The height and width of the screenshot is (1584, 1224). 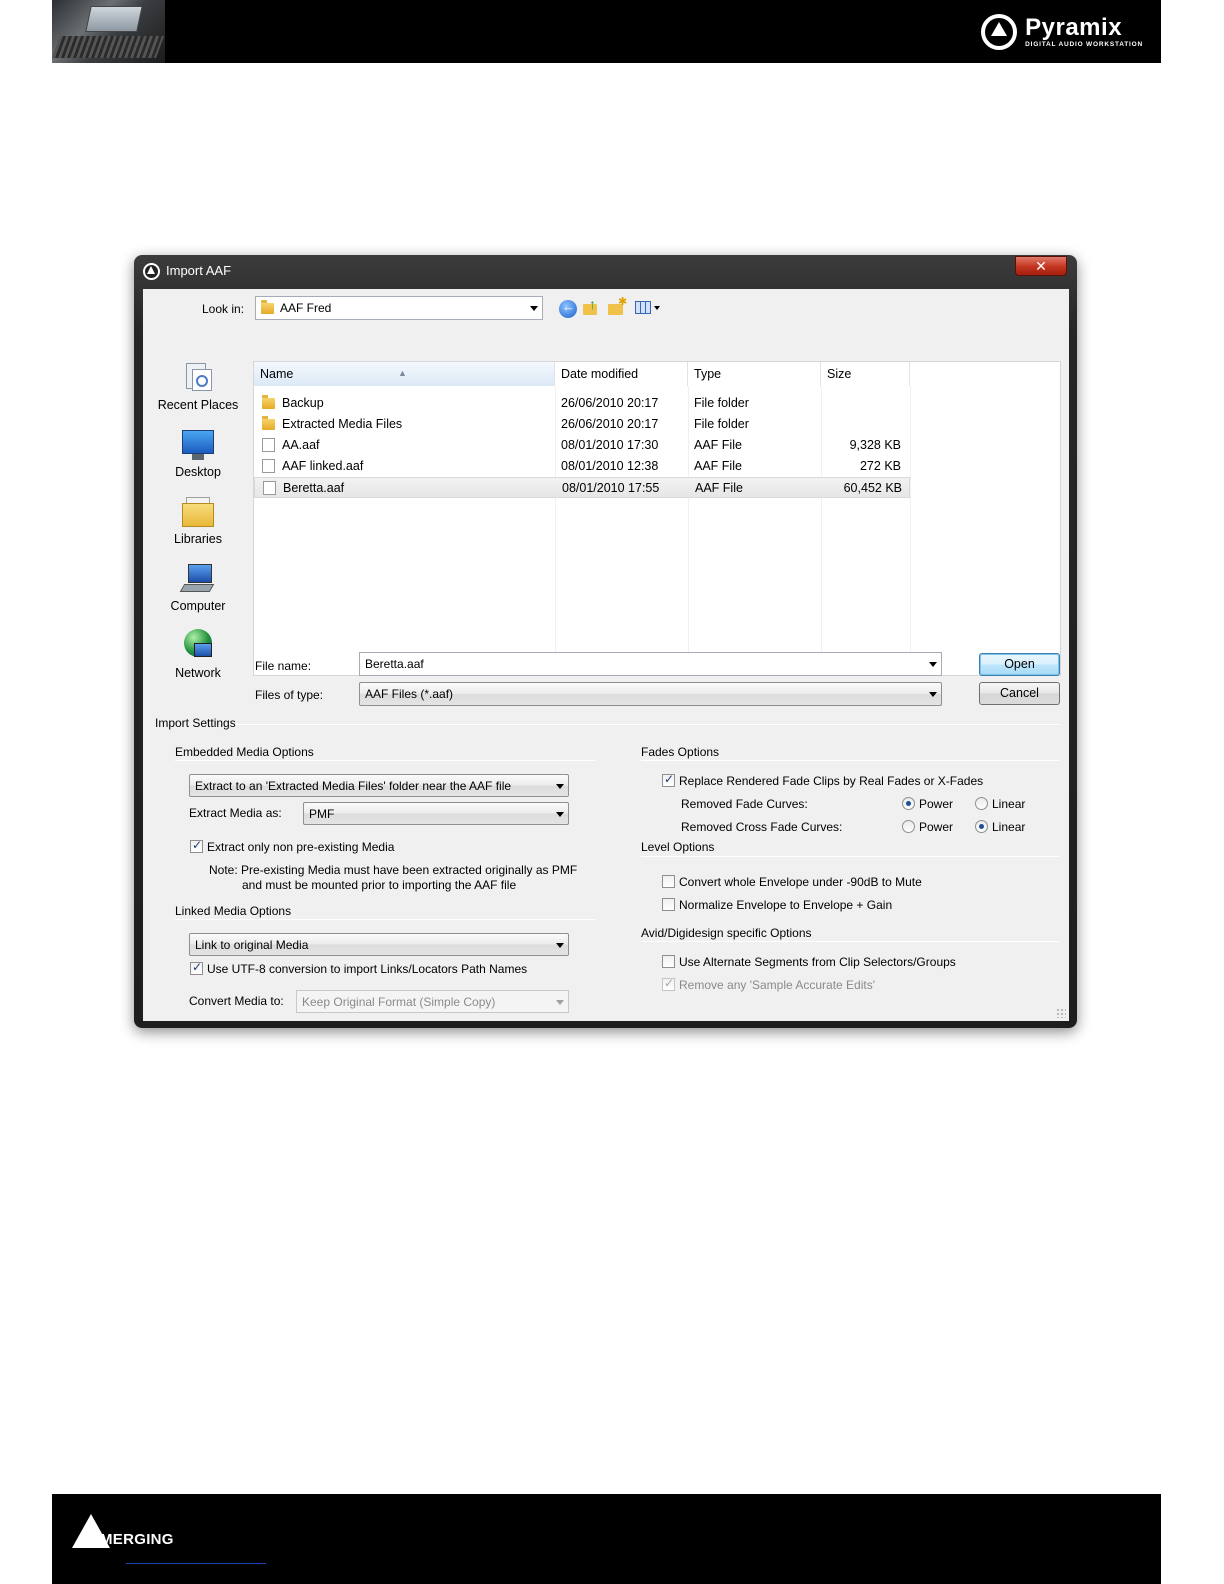 What do you see at coordinates (1074, 27) in the screenshot?
I see `brand-name: Pyramix` at bounding box center [1074, 27].